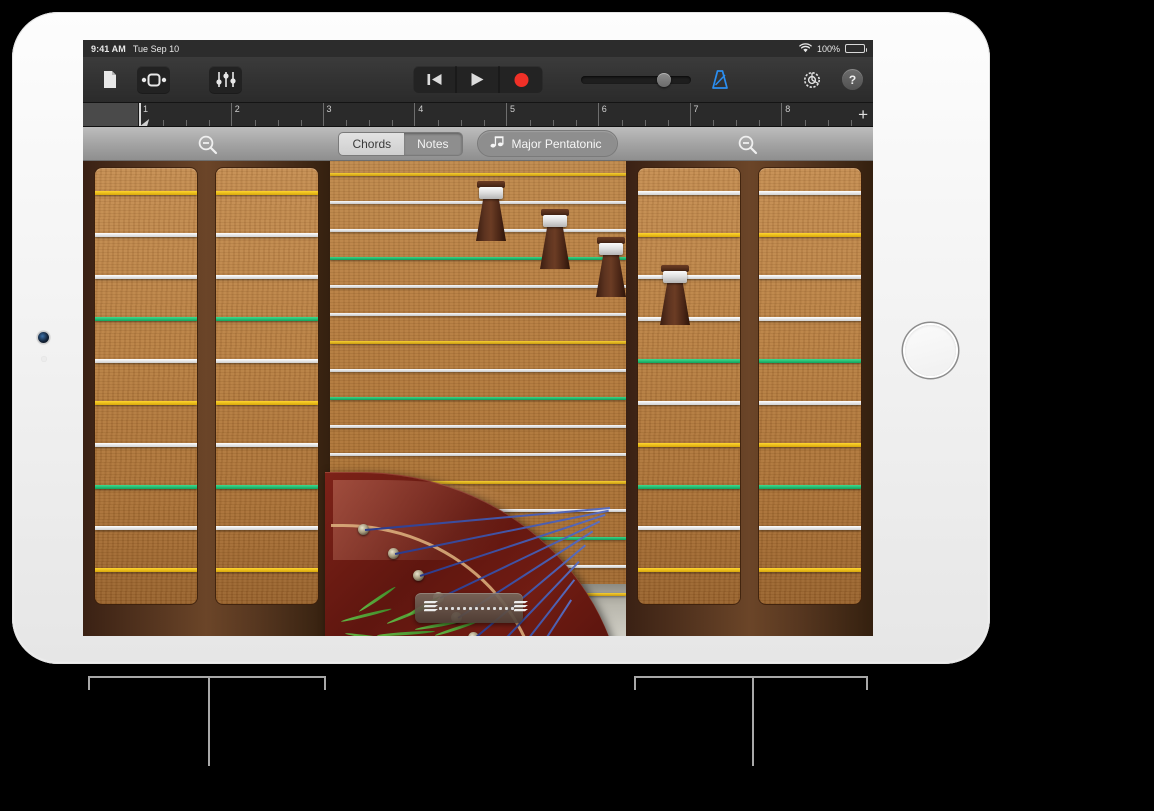  I want to click on ruler-bars: 12 3 4 5 6 7 8, so click(506, 114).